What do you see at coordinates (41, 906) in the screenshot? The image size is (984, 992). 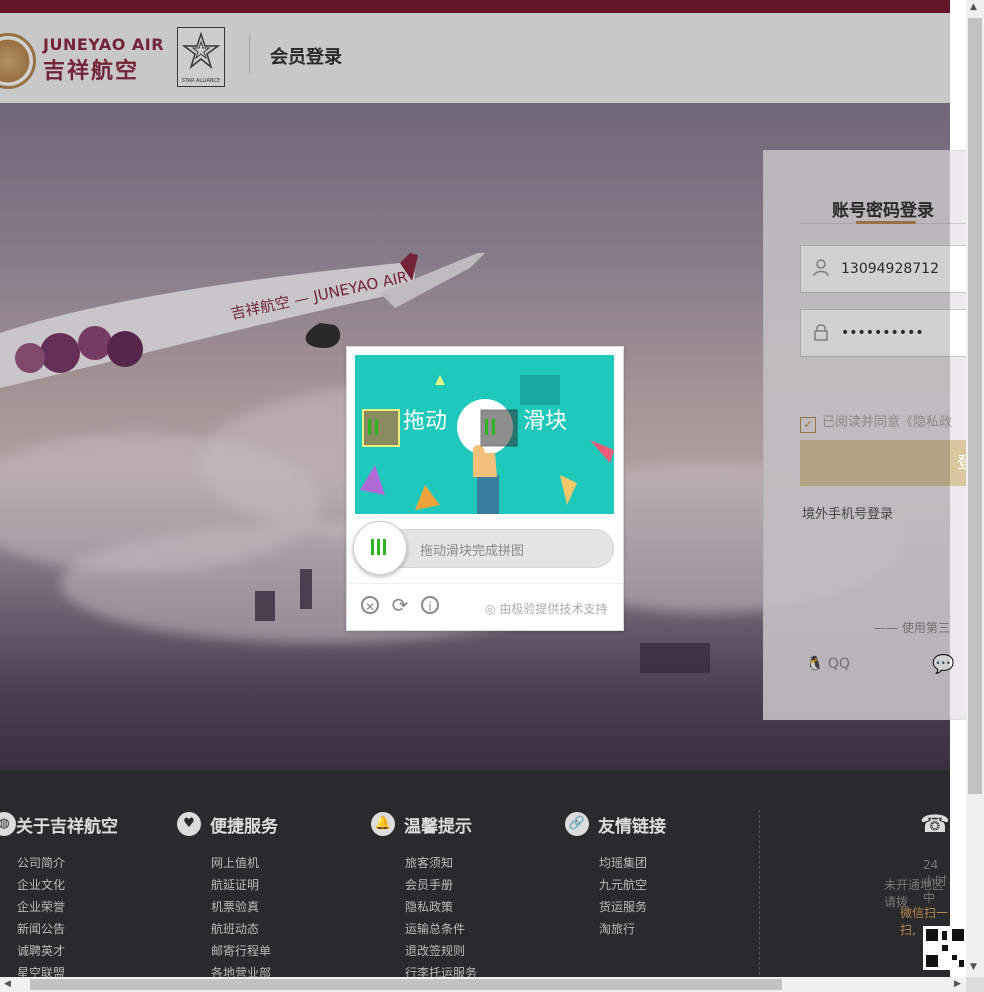 I see `footer-link: 企业荣誉` at bounding box center [41, 906].